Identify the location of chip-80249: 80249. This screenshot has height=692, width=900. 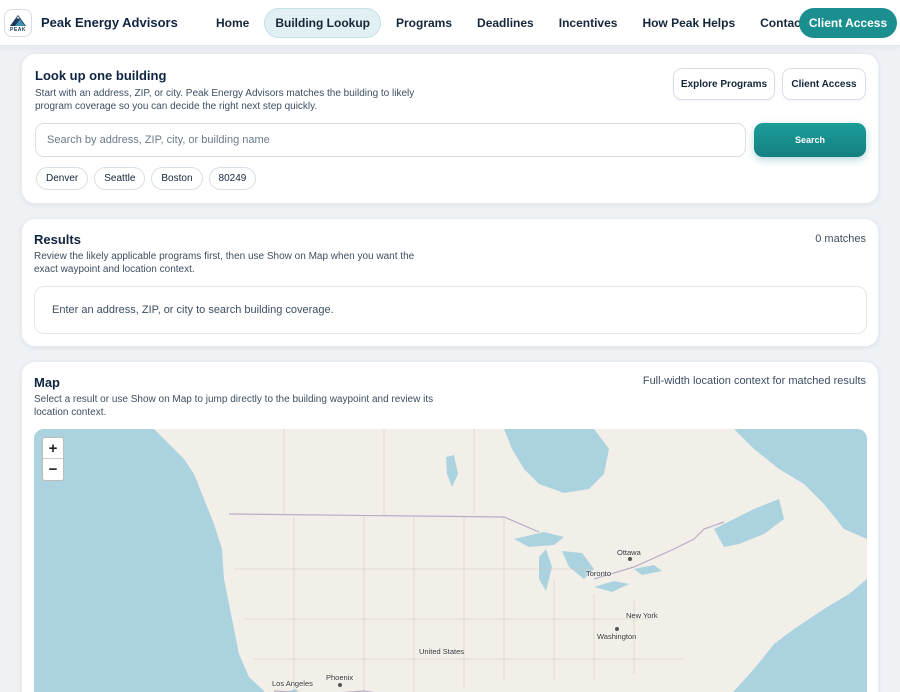
(232, 178).